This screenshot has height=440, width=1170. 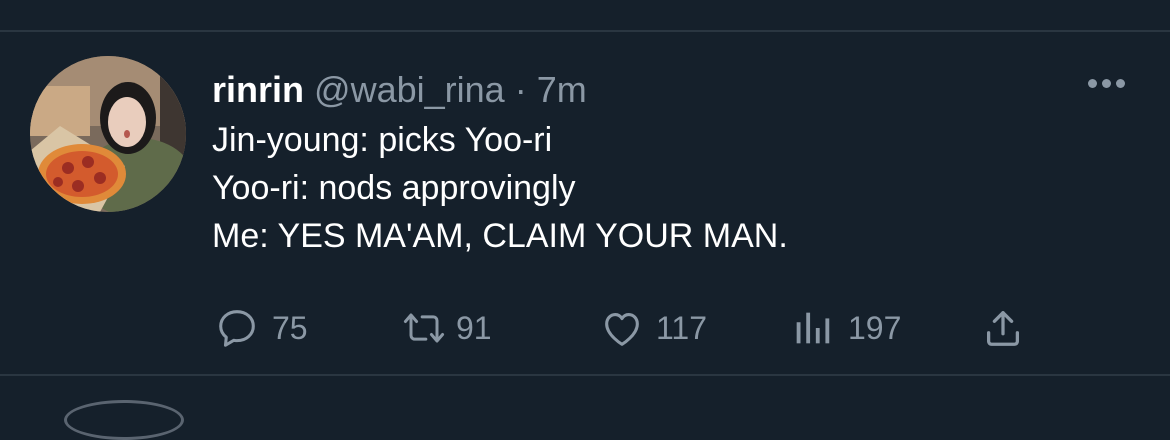 What do you see at coordinates (585, 2) in the screenshot?
I see `previous-tweet-actions` at bounding box center [585, 2].